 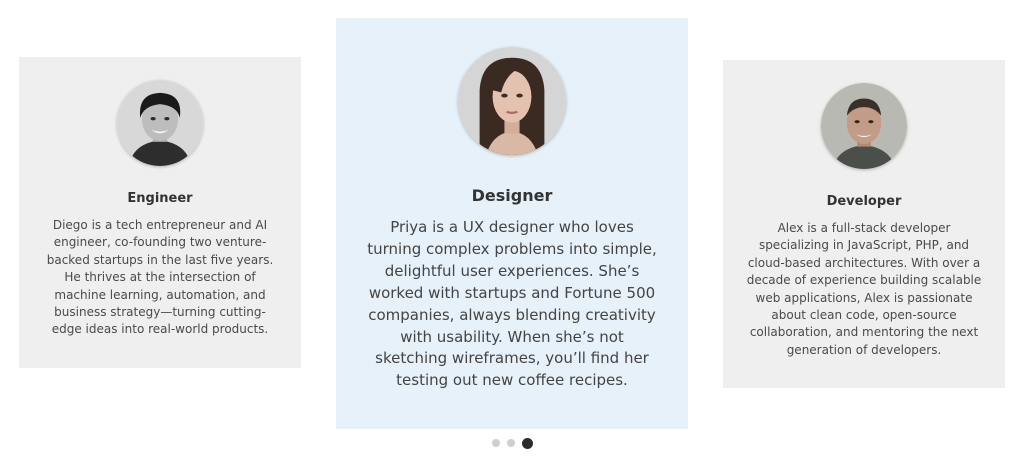 I want to click on avatar-developer, so click(x=864, y=126).